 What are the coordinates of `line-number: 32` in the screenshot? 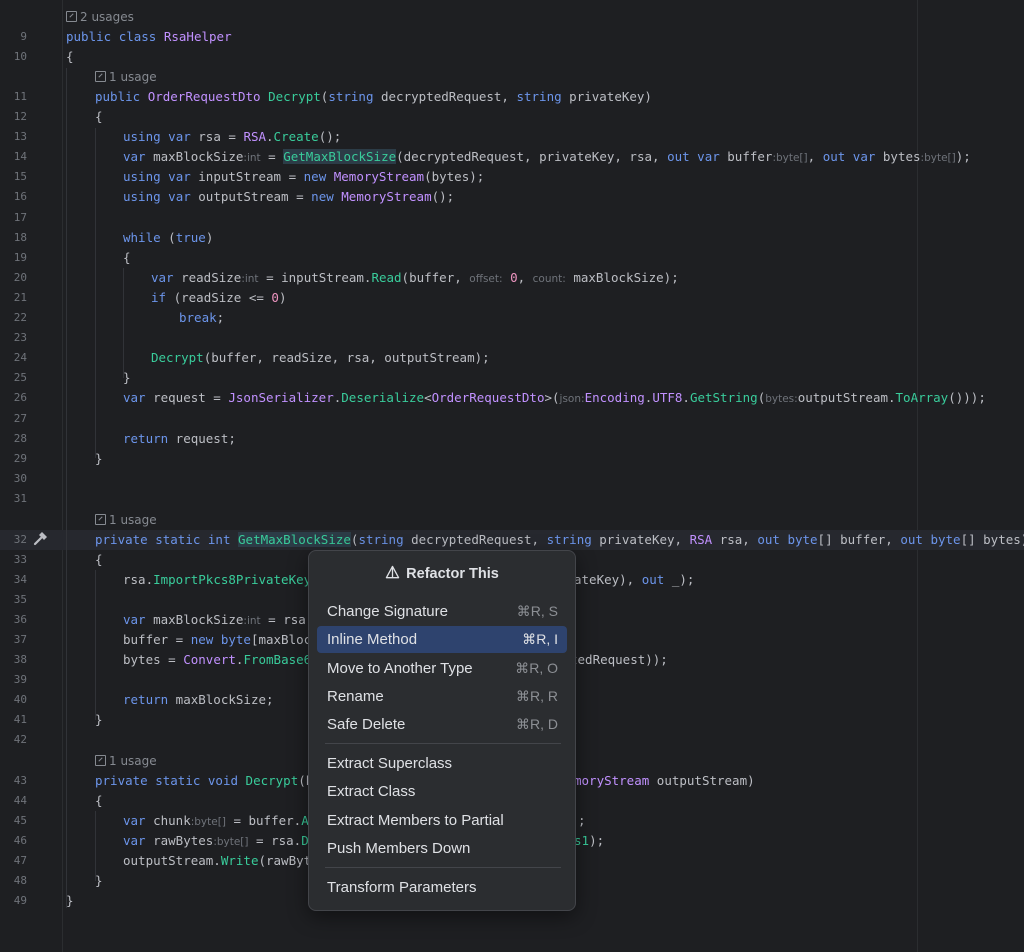 It's located at (20, 539).